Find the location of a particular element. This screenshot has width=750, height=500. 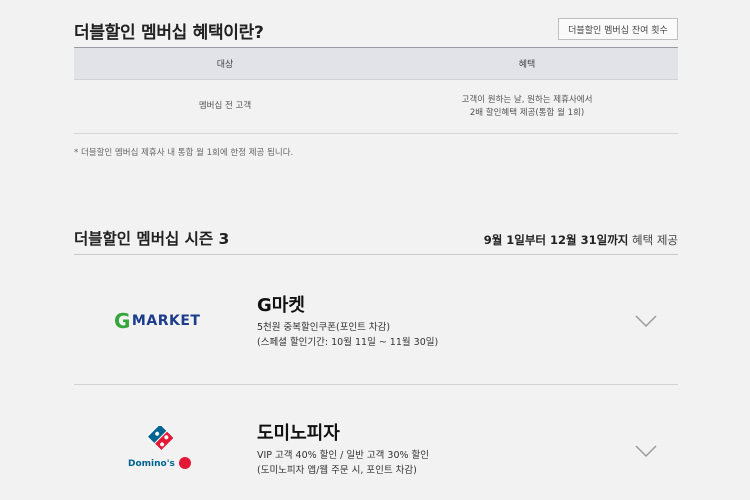

partner-desc-line1: VIP 고객 40% 할인 / 일반 고객 30% 할인 is located at coordinates (343, 455).